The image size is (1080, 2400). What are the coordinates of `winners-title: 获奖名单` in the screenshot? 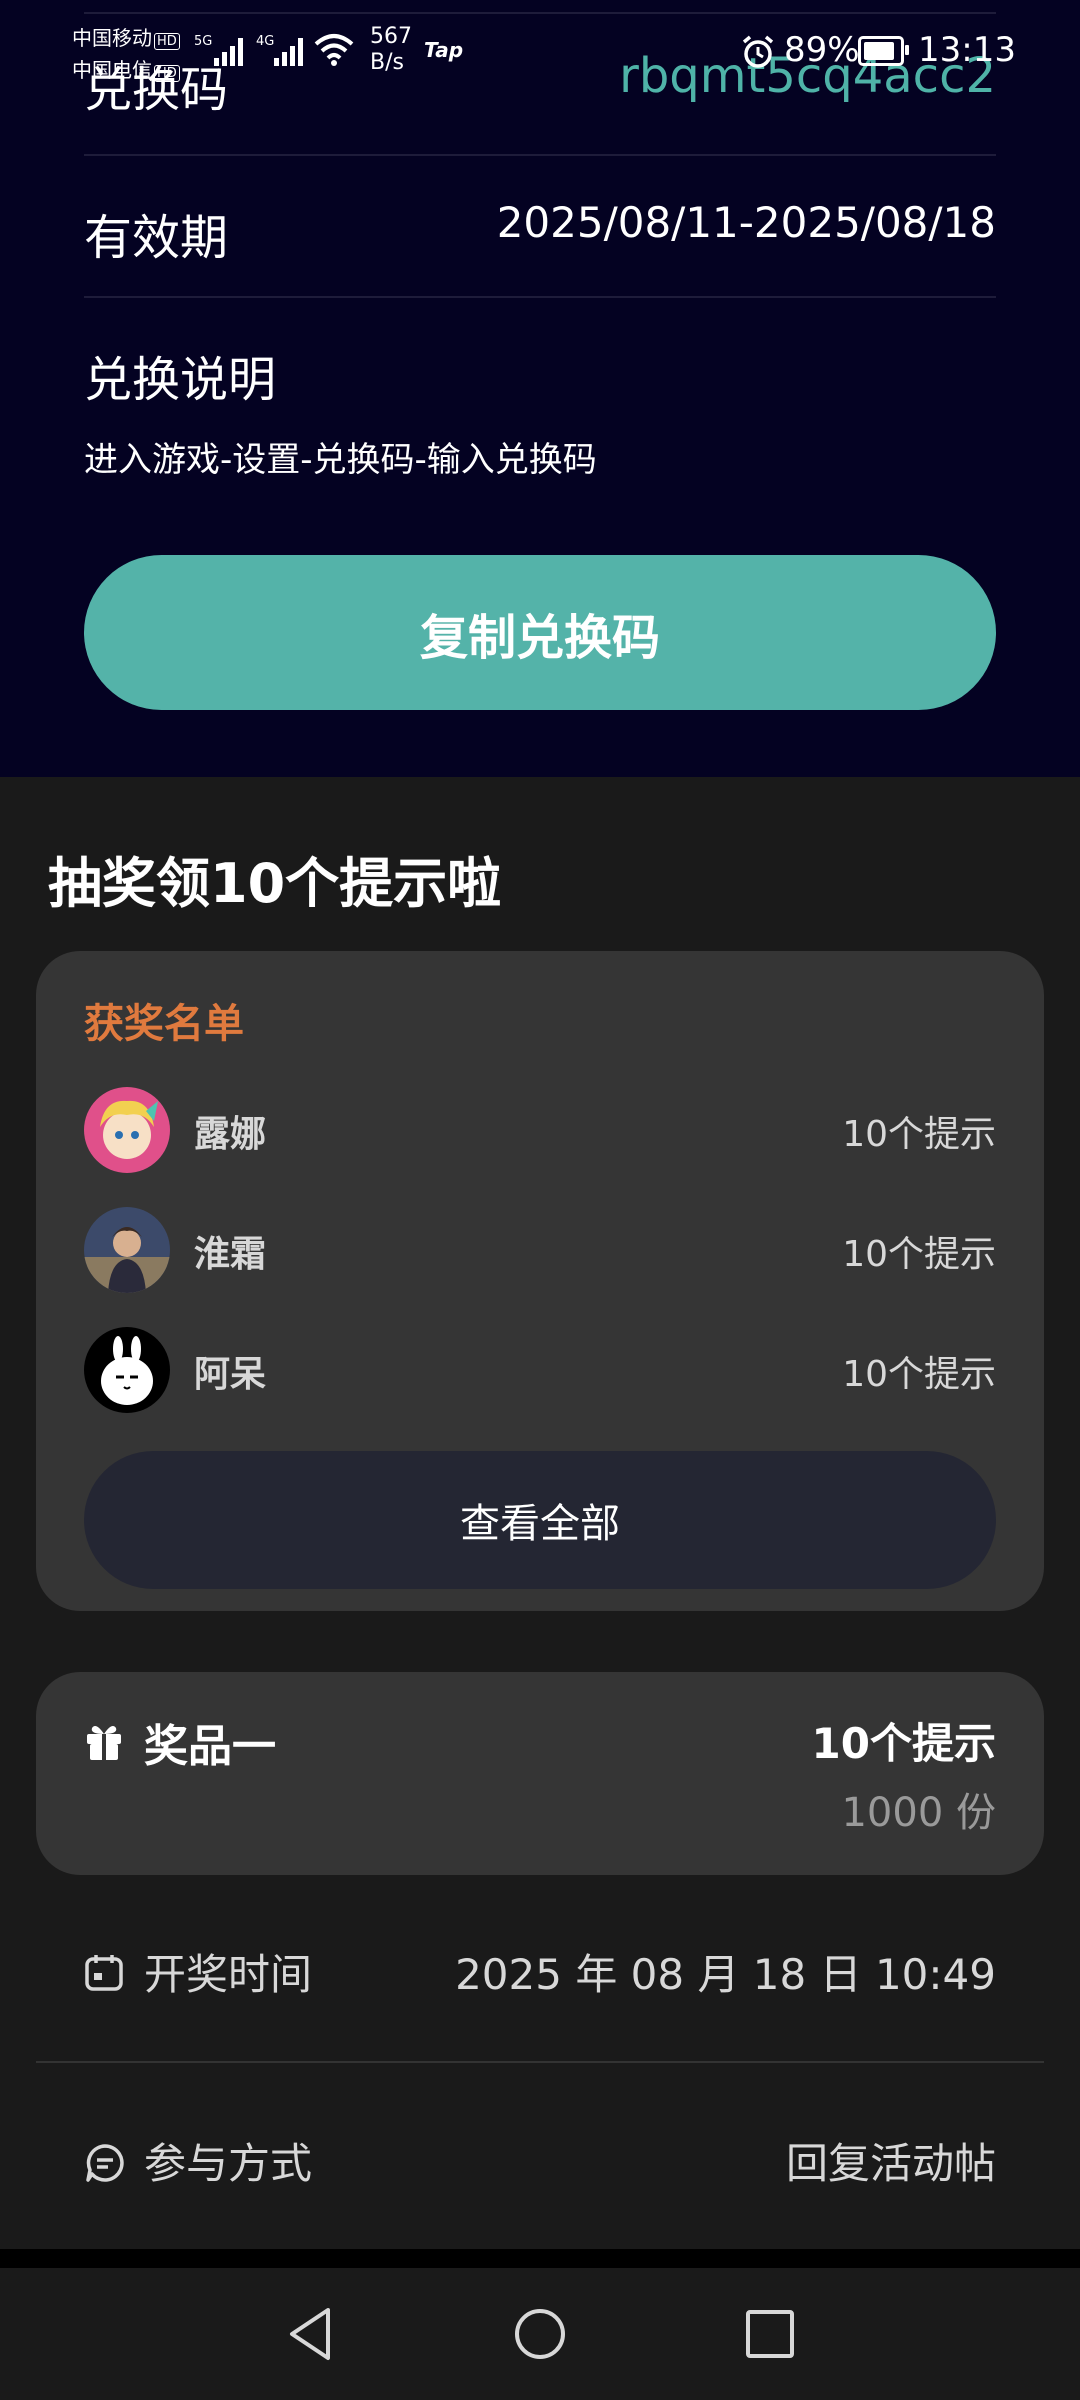 It's located at (164, 1024).